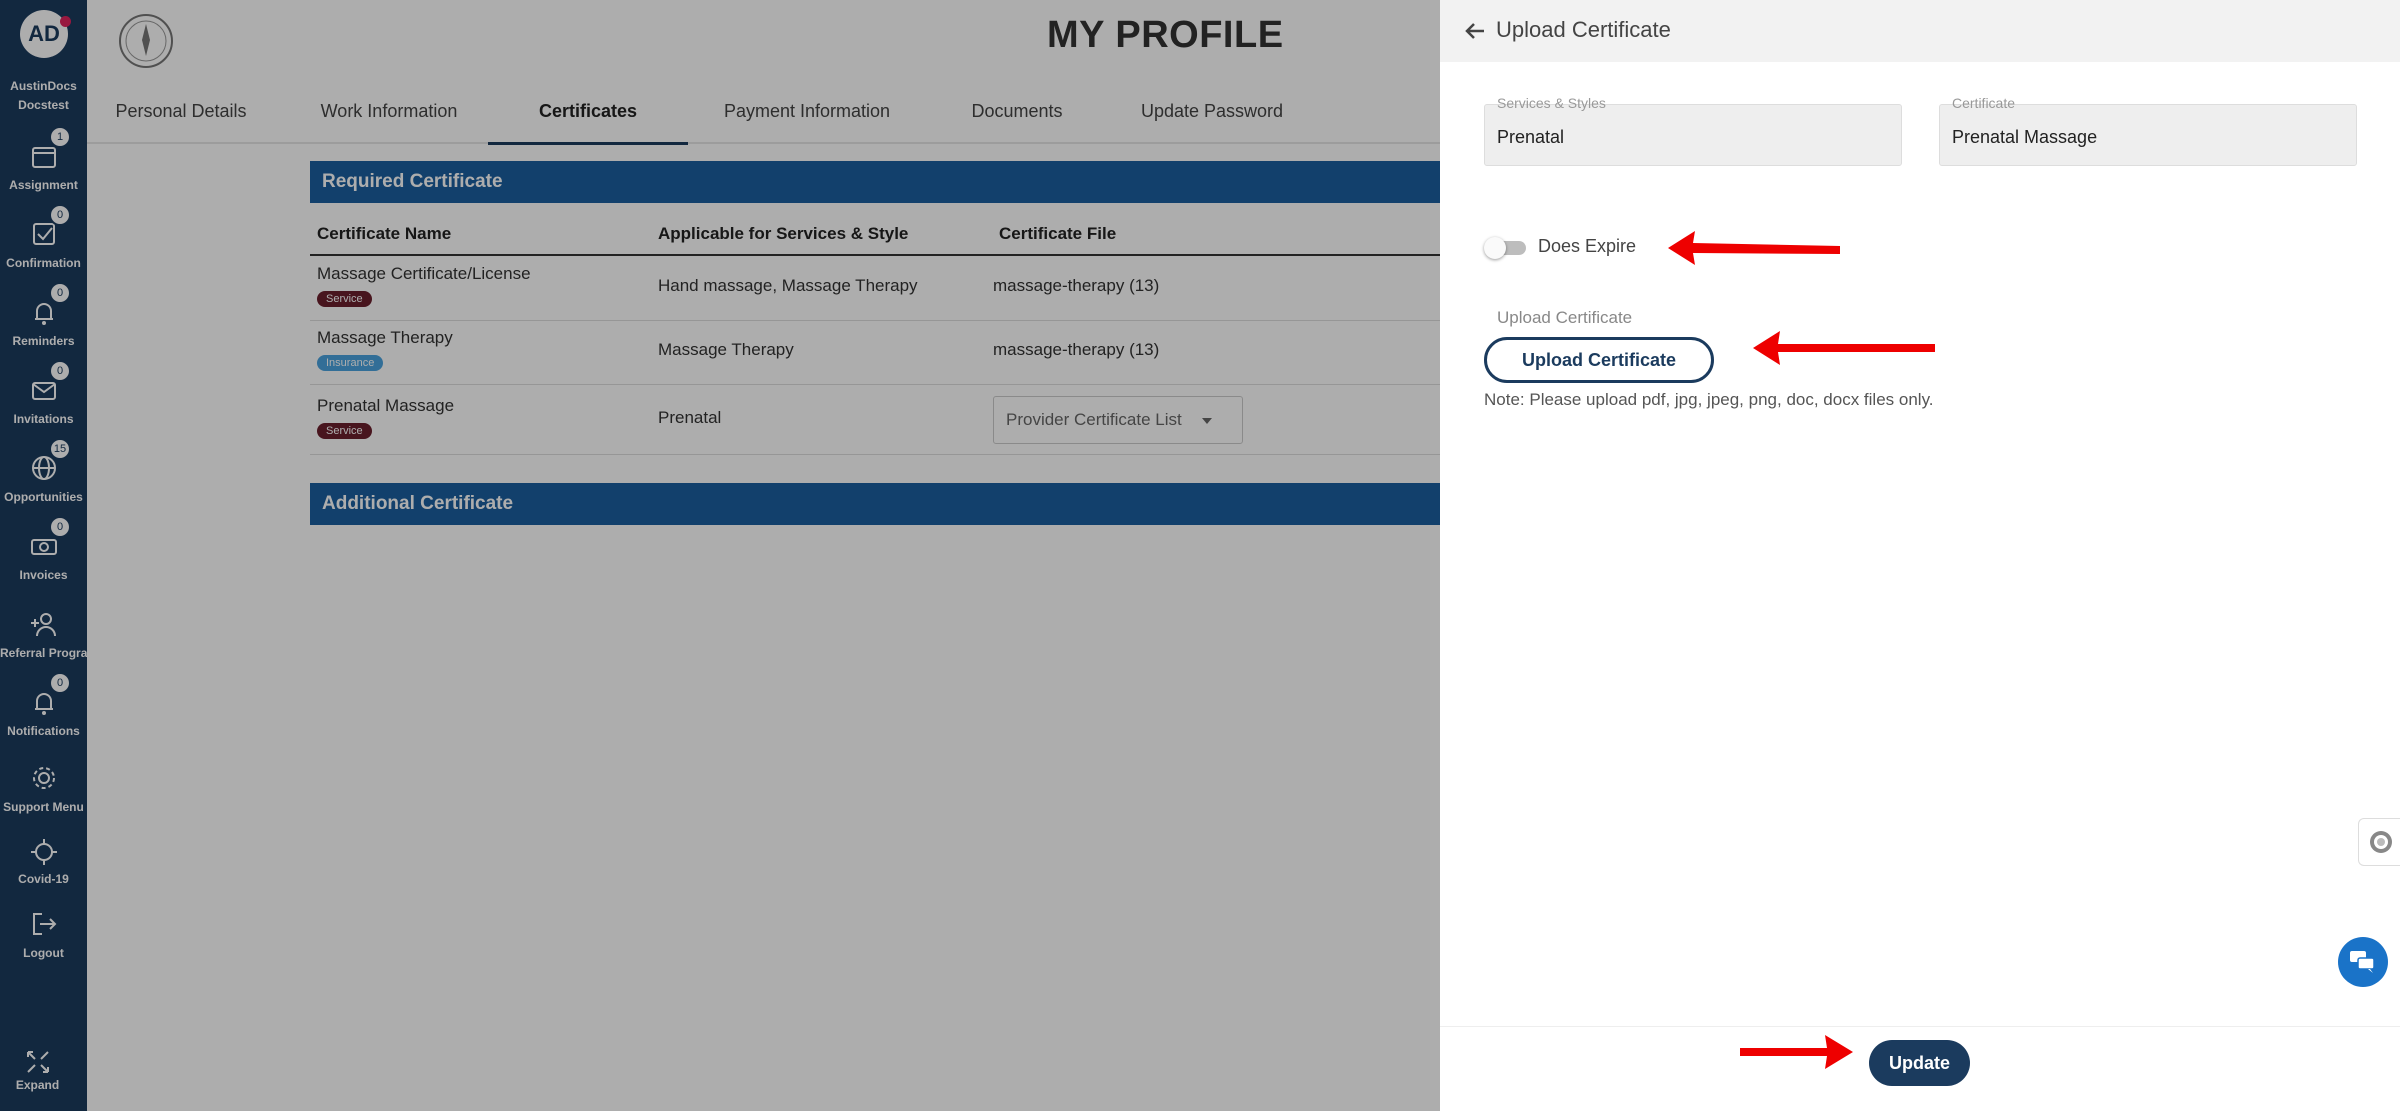 This screenshot has height=1116, width=2400. Describe the element at coordinates (1984, 103) in the screenshot. I see `certificate-label: Certificate` at that location.